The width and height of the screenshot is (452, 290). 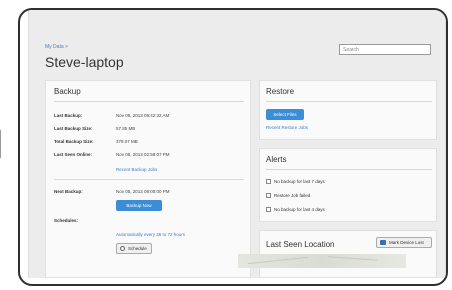 I want to click on total-backup-size-value: 378.07 MB, so click(x=127, y=141).